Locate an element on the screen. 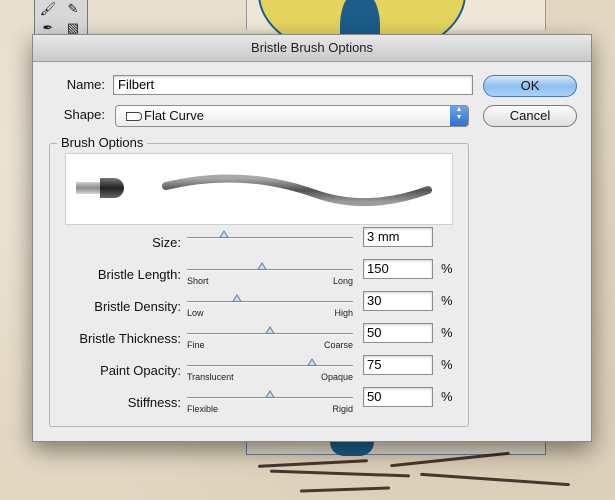 The image size is (615, 500). paintbrush-icon: 🖌 is located at coordinates (48, 9).